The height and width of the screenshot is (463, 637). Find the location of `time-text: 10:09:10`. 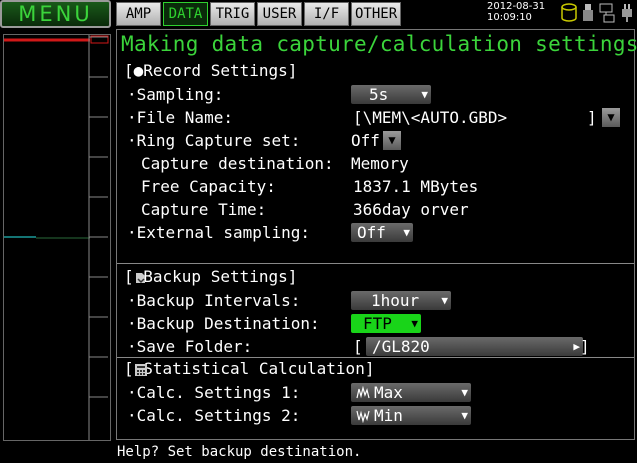

time-text: 10:09:10 is located at coordinates (509, 17).